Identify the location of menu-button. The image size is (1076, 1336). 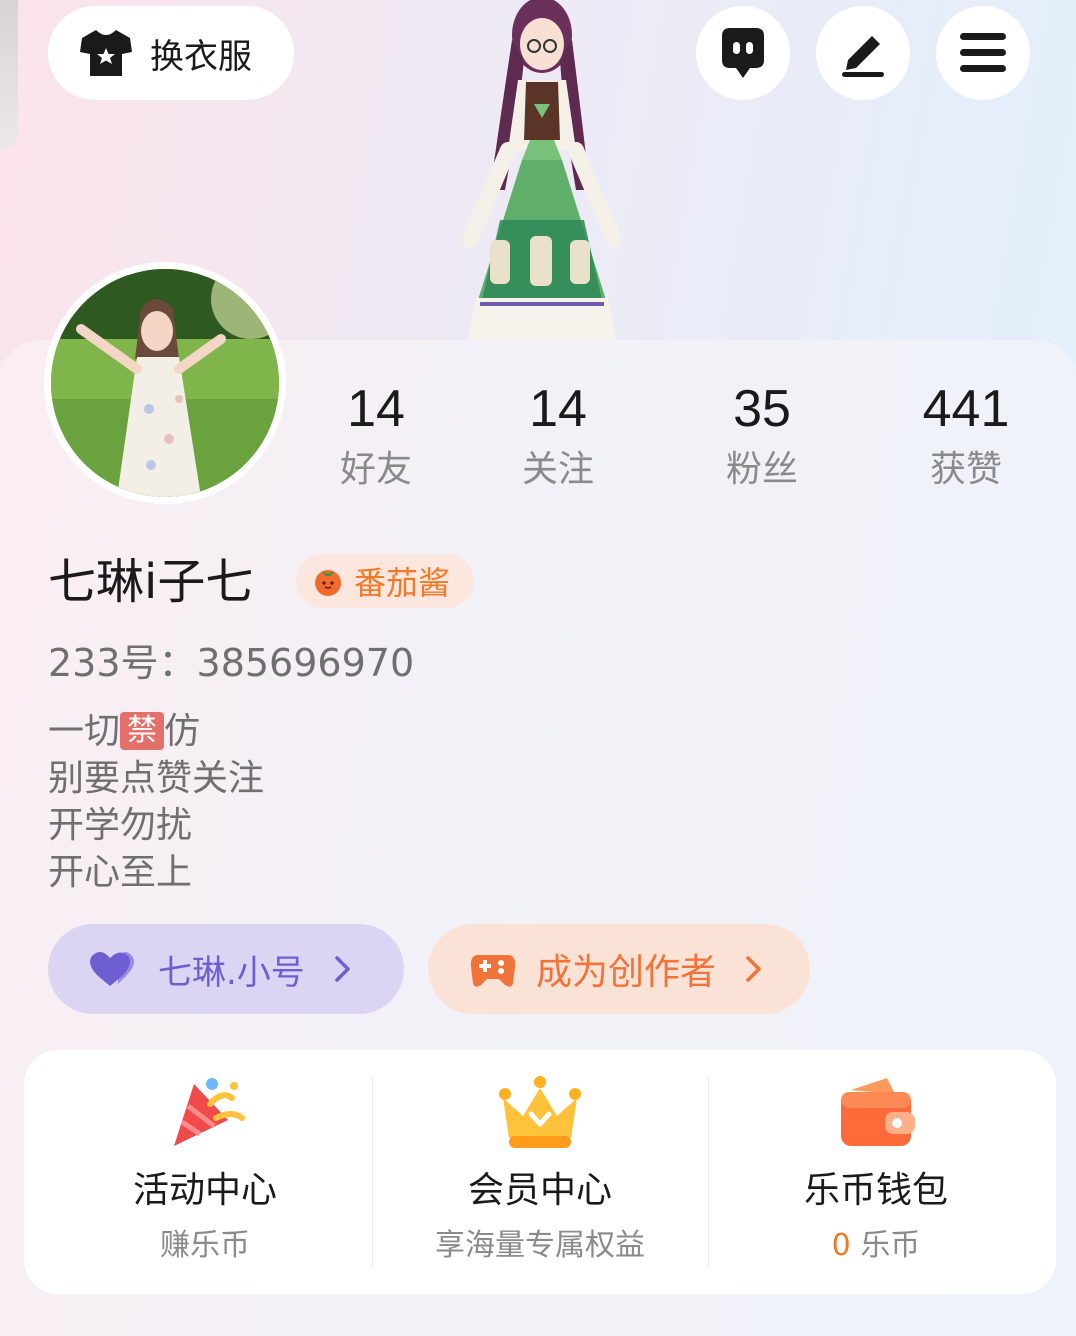
(983, 53).